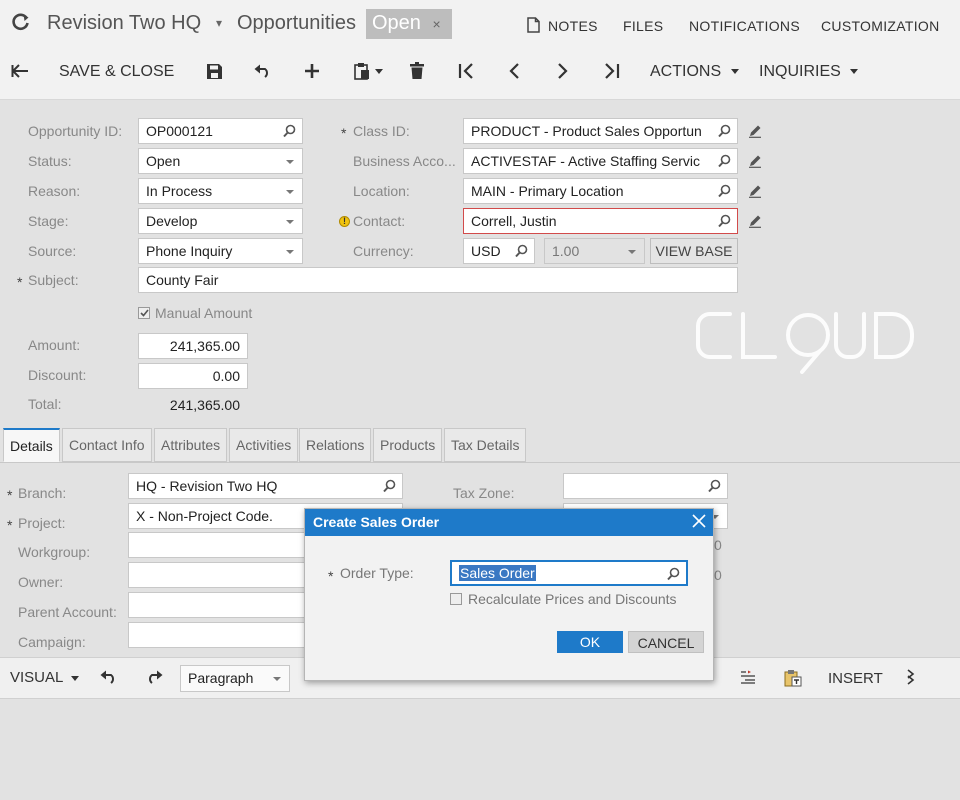 This screenshot has width=960, height=800. What do you see at coordinates (52, 642) in the screenshot?
I see `campaign-label: Campaign:` at bounding box center [52, 642].